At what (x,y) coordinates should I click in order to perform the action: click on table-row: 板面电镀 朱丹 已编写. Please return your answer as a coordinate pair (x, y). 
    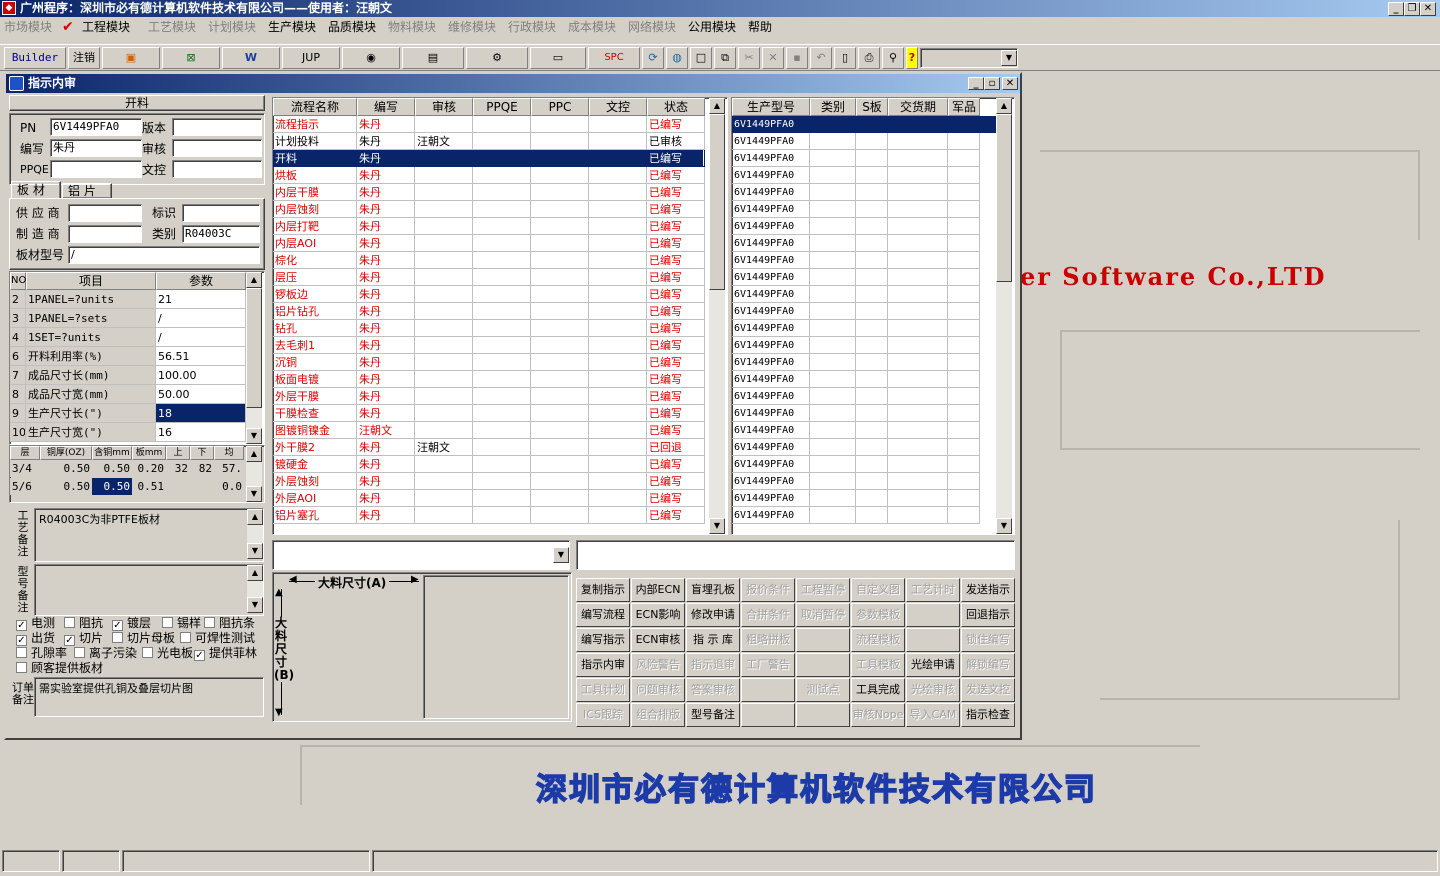
    Looking at the image, I should click on (489, 379).